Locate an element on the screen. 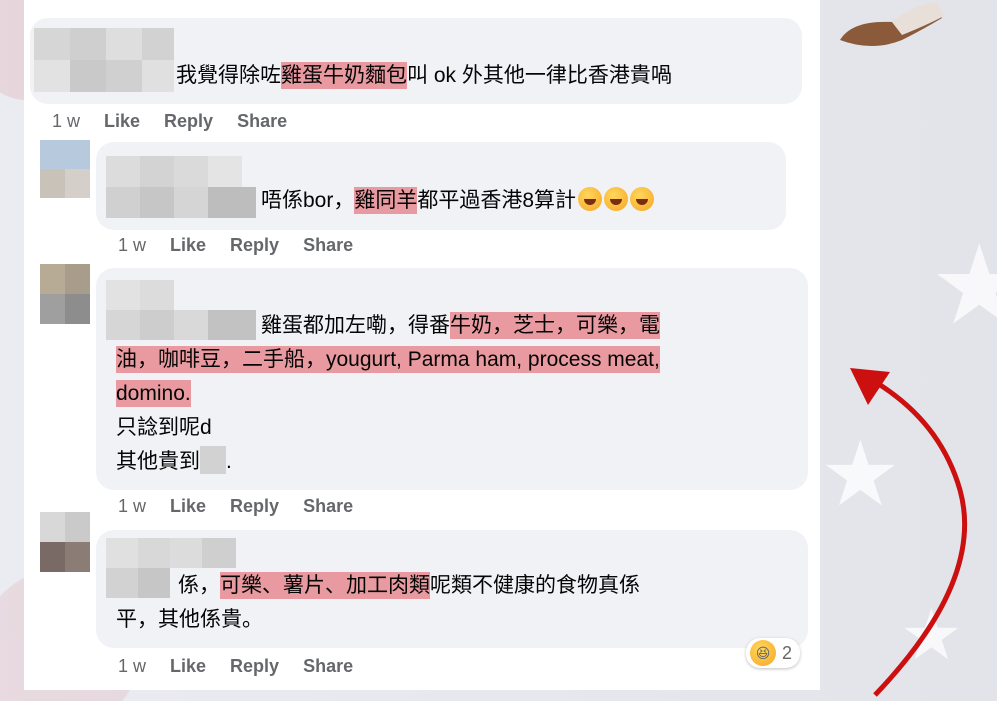 The width and height of the screenshot is (997, 701). comment-text-segment: 都平過香港8算計 is located at coordinates (497, 200).